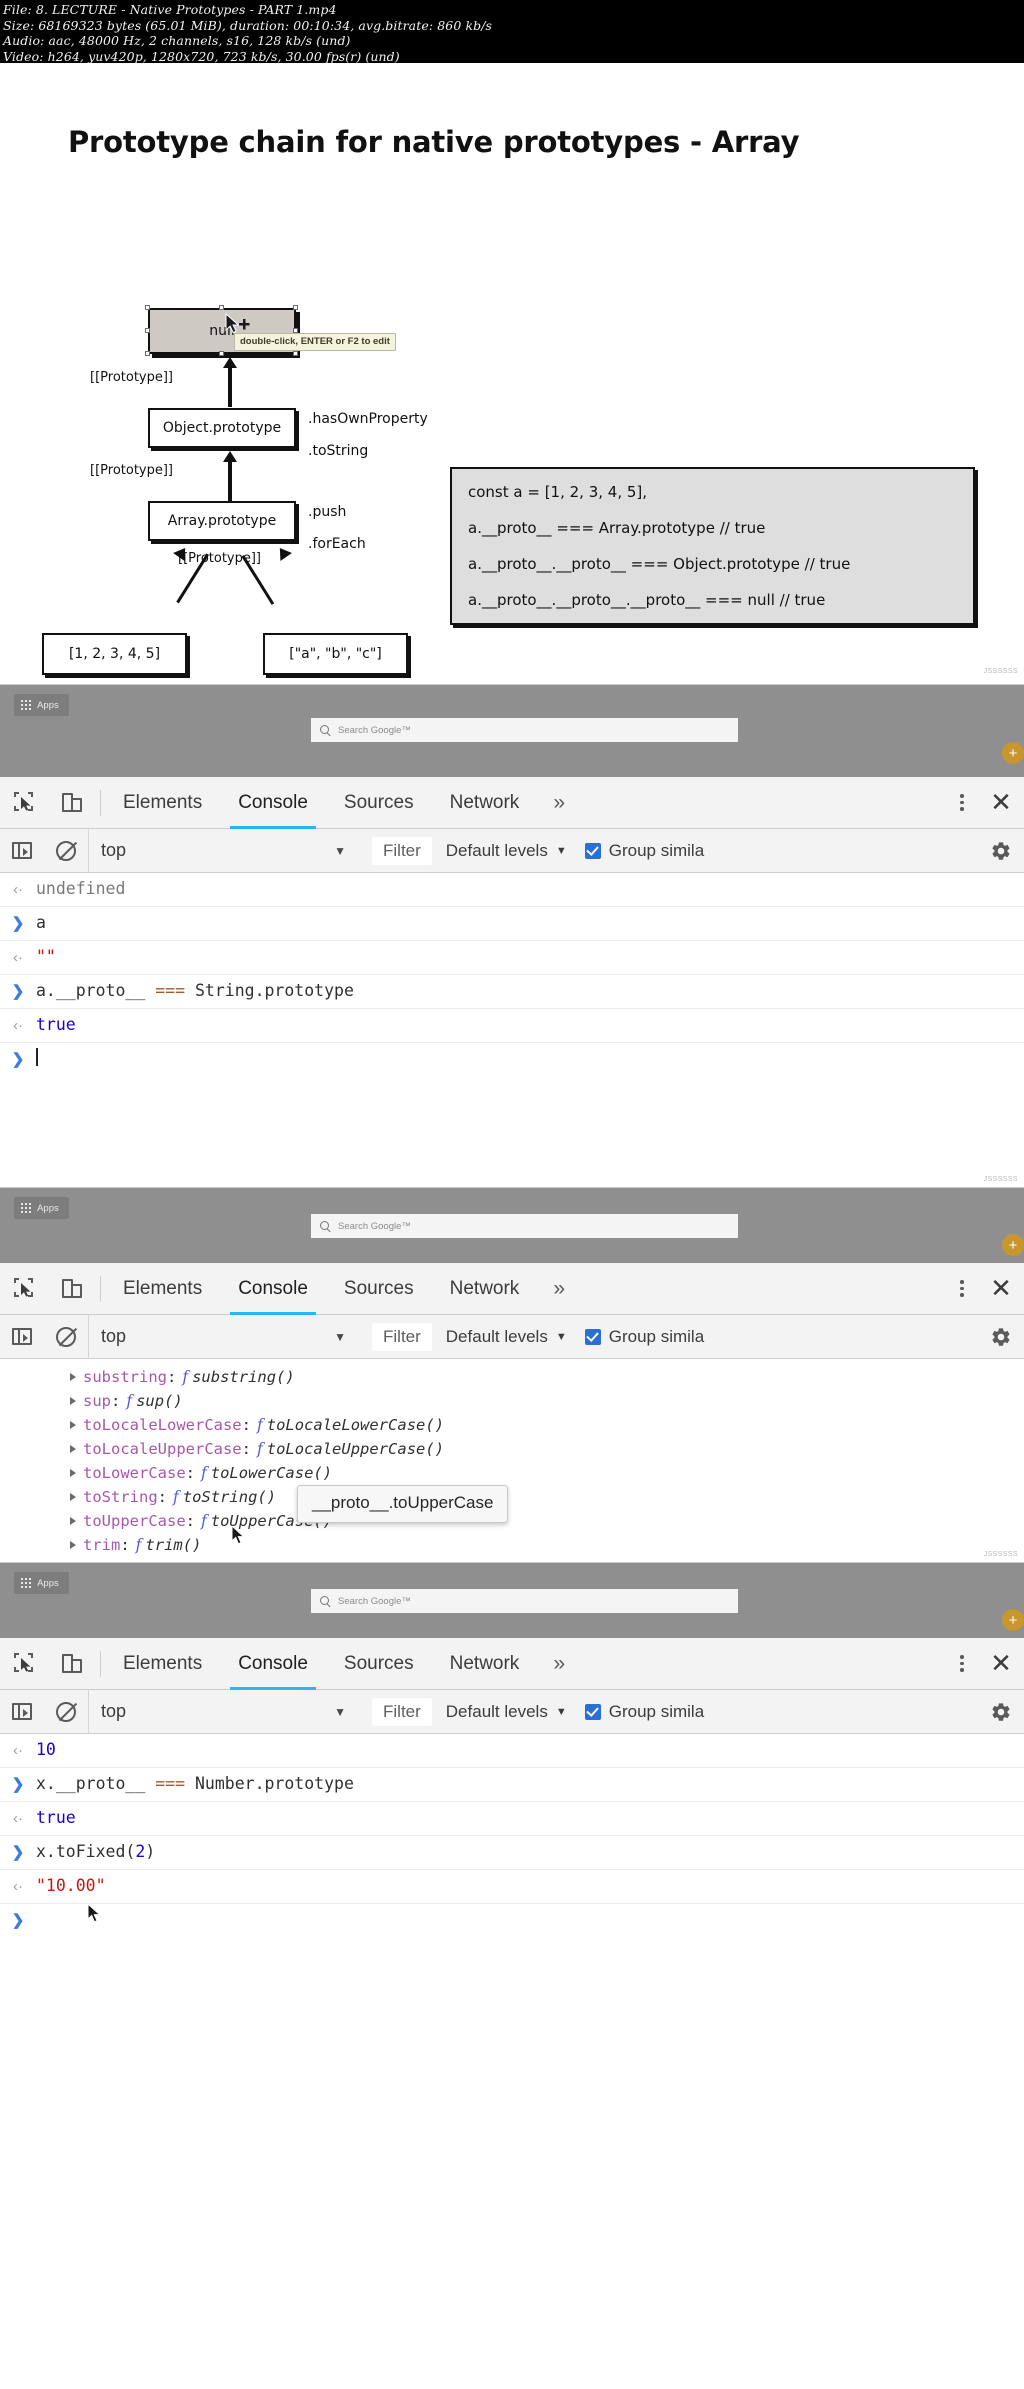 The image size is (1024, 2389). Describe the element at coordinates (1013, 1620) in the screenshot. I see `add-button-3: +` at that location.